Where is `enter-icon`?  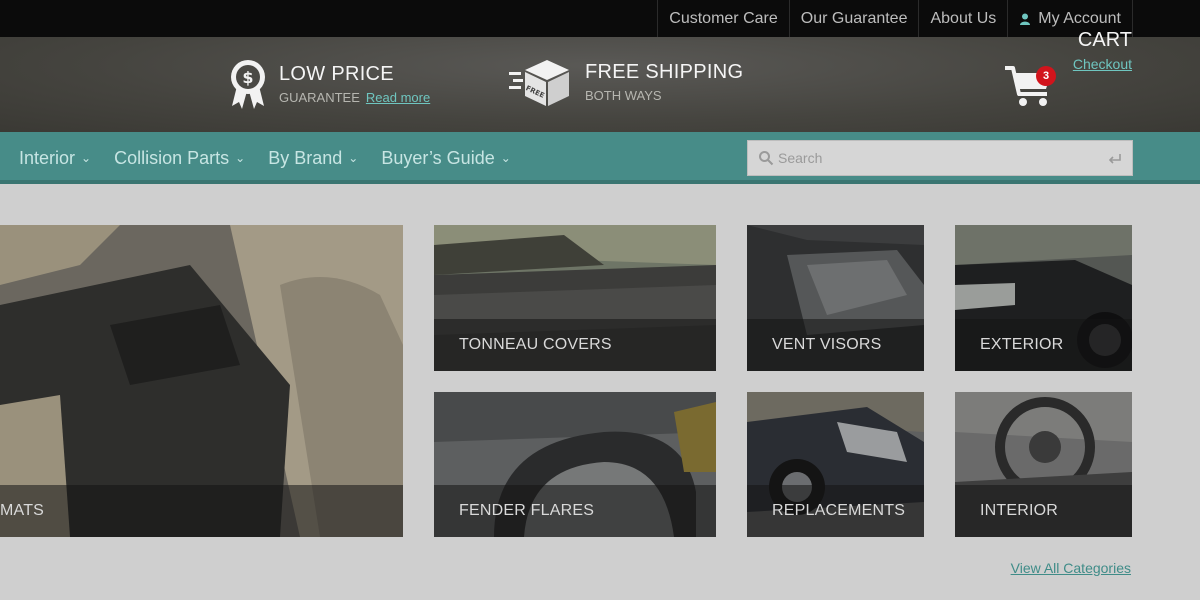 enter-icon is located at coordinates (1115, 158).